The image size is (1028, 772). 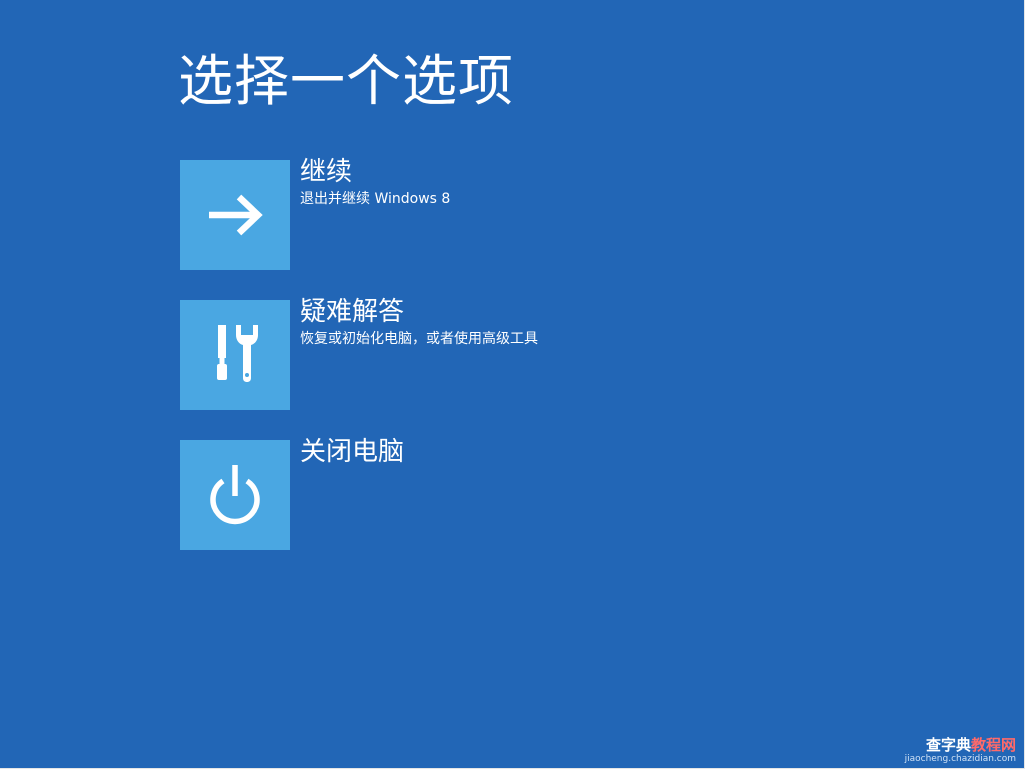 I want to click on continue-title: 继续, so click(x=326, y=172).